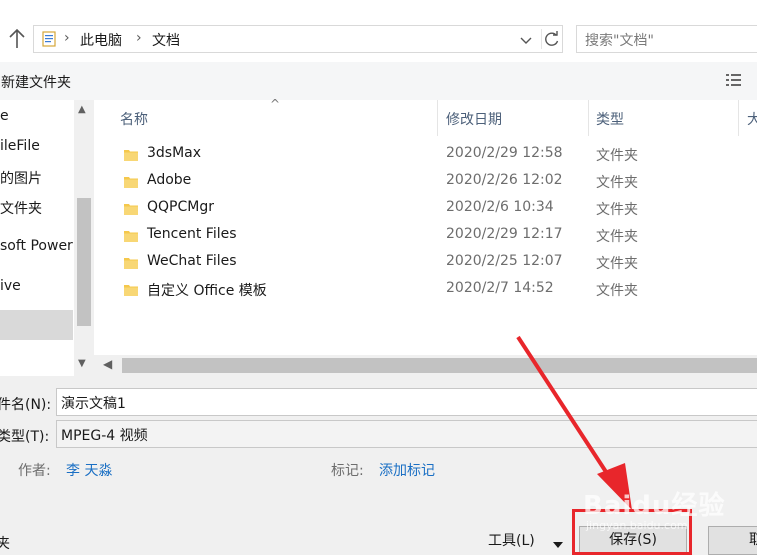 The image size is (757, 555). Describe the element at coordinates (5, 543) in the screenshot. I see `hide-folders-toggle: 夹` at that location.